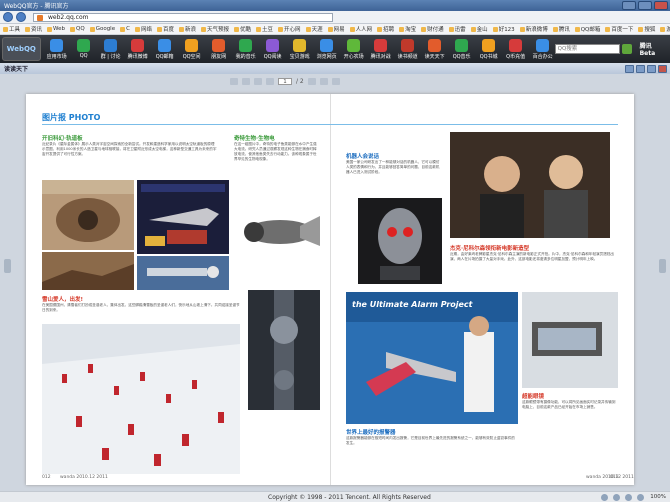  What do you see at coordinates (111, 49) in the screenshot?
I see `toolbar-app: 群 | 讨论` at bounding box center [111, 49].